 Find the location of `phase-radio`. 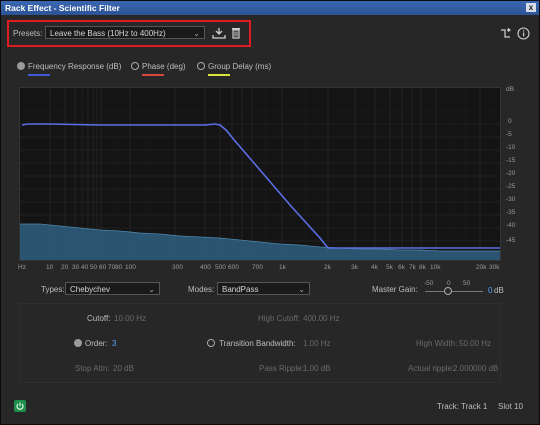

phase-radio is located at coordinates (135, 66).